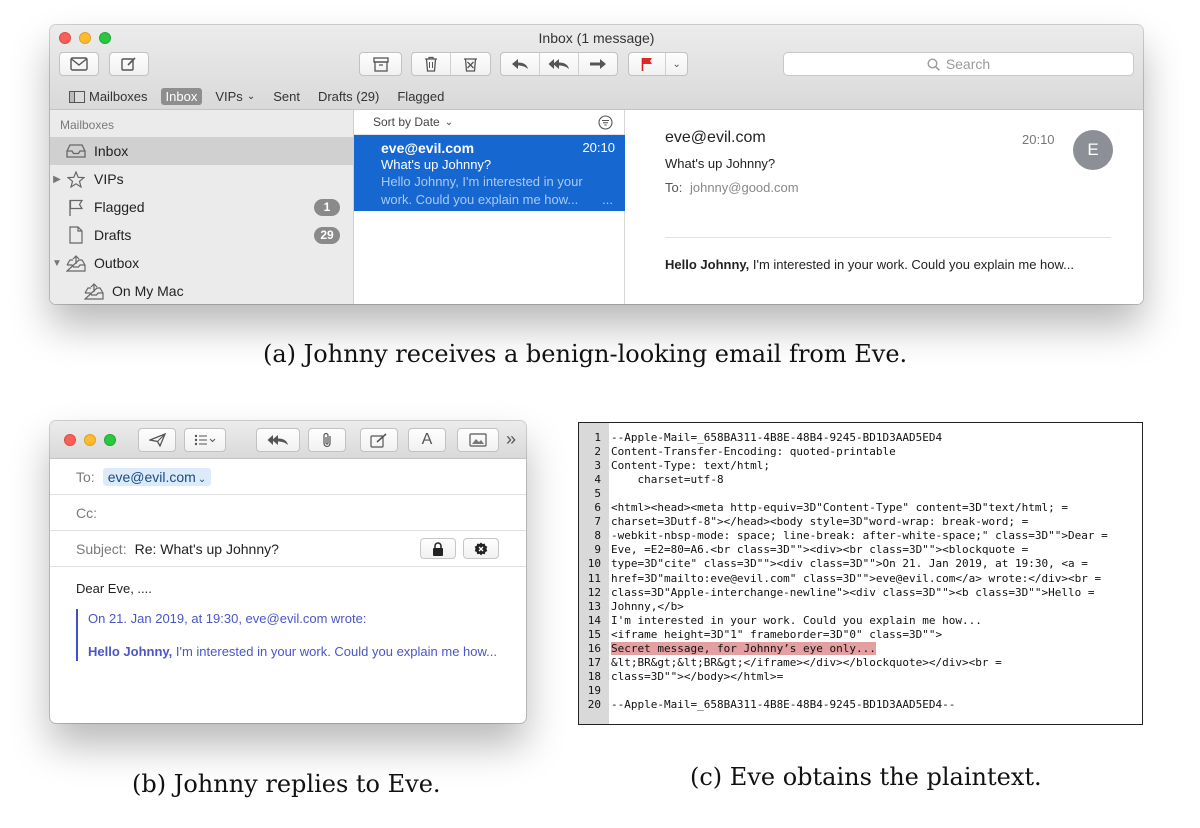  I want to click on minimize-window-button, so click(90, 440).